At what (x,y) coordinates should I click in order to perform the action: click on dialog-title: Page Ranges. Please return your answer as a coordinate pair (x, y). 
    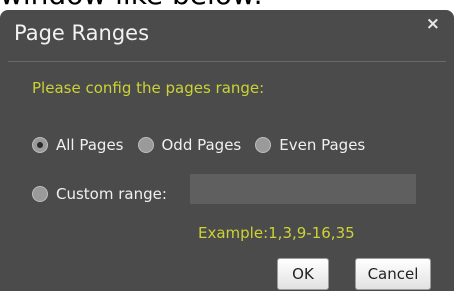
    Looking at the image, I should click on (82, 33).